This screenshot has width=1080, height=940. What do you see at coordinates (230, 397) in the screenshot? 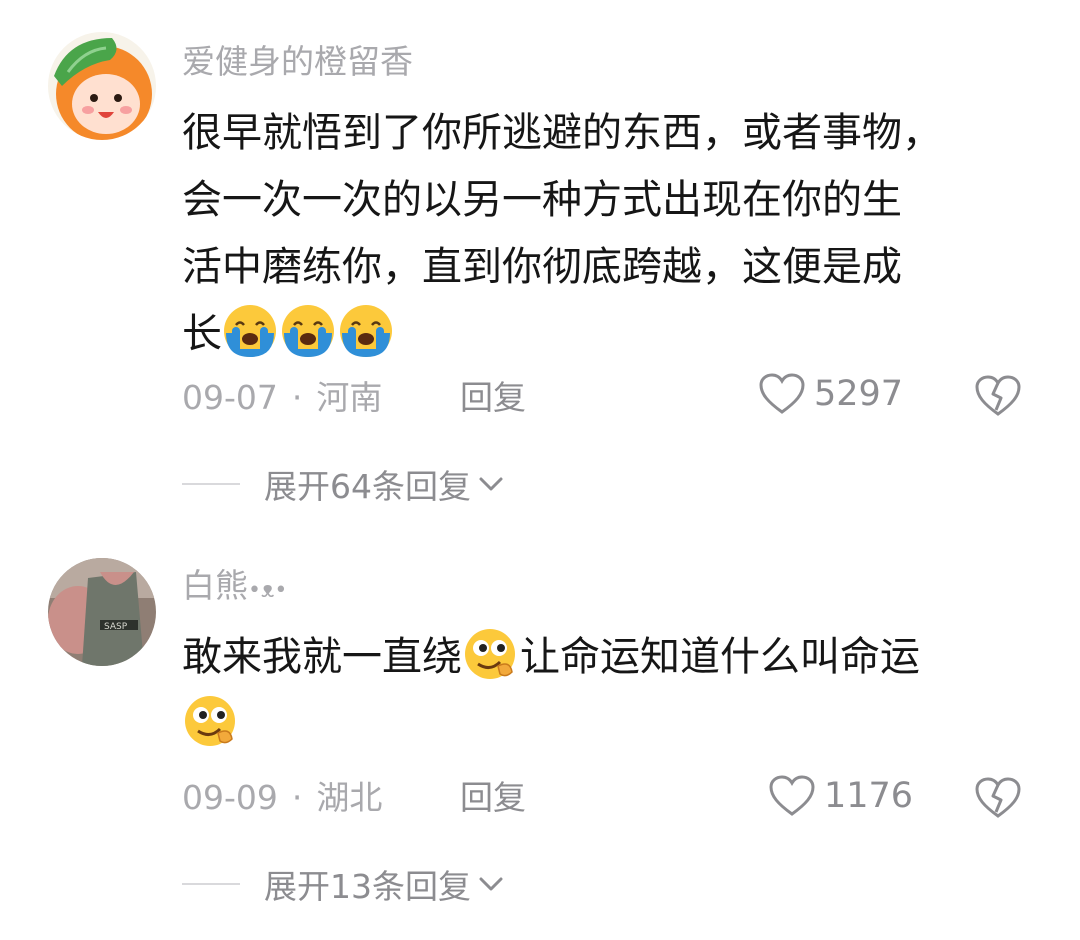
I see `comment-date: 09-07` at bounding box center [230, 397].